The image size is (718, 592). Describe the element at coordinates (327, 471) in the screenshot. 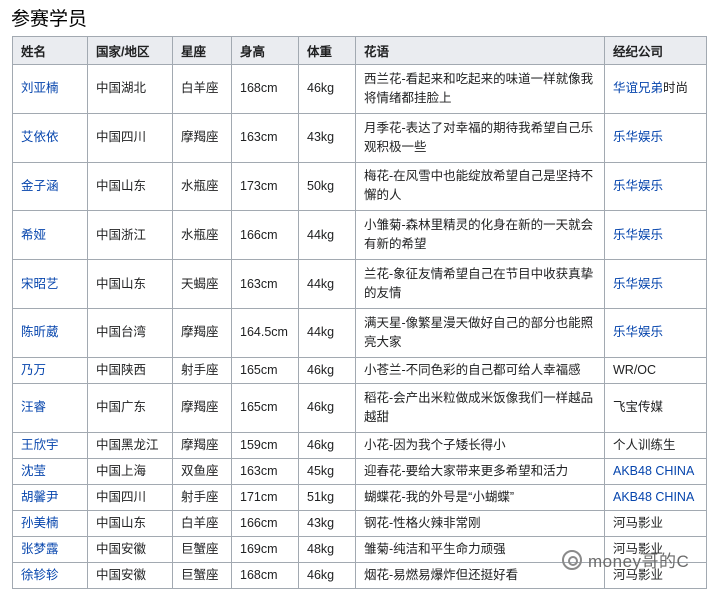

I see `weight-cell: 45kg` at that location.